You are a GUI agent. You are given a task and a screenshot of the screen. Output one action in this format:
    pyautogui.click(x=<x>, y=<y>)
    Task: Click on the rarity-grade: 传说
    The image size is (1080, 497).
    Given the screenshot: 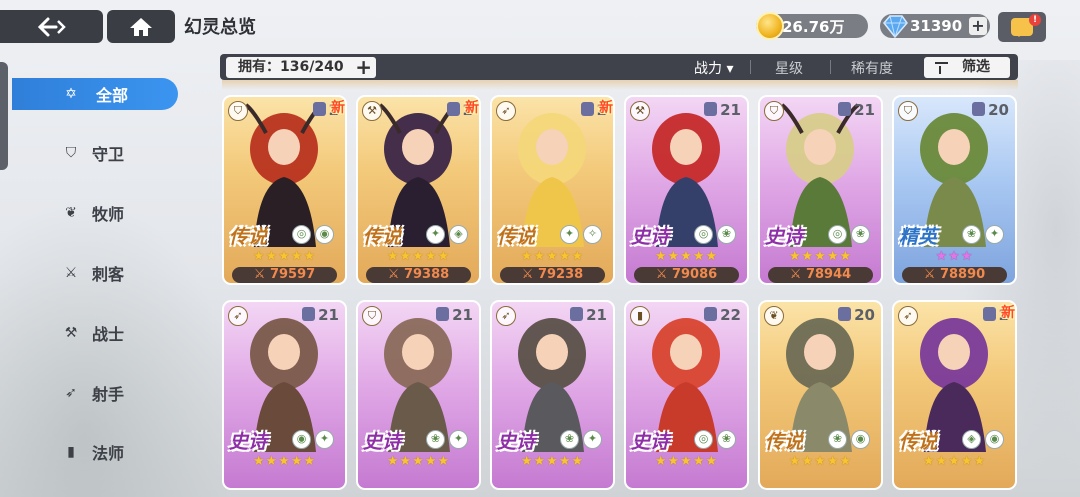 What is the action you would take?
    pyautogui.click(x=516, y=237)
    